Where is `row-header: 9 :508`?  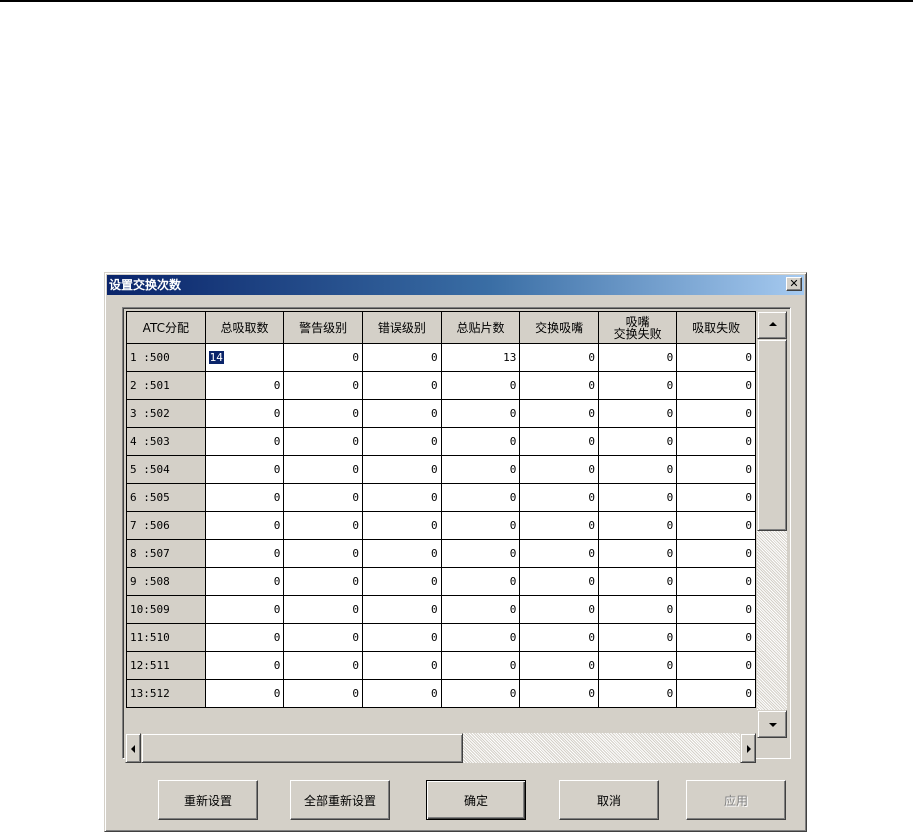
row-header: 9 :508 is located at coordinates (166, 581).